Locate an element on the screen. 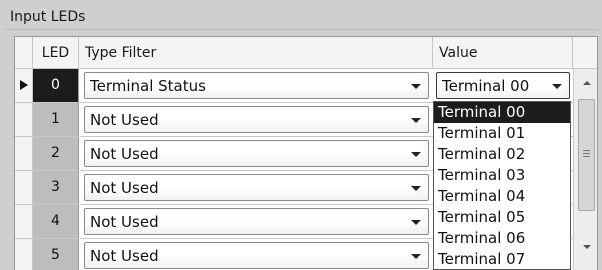  led-number: 5 is located at coordinates (56, 254).